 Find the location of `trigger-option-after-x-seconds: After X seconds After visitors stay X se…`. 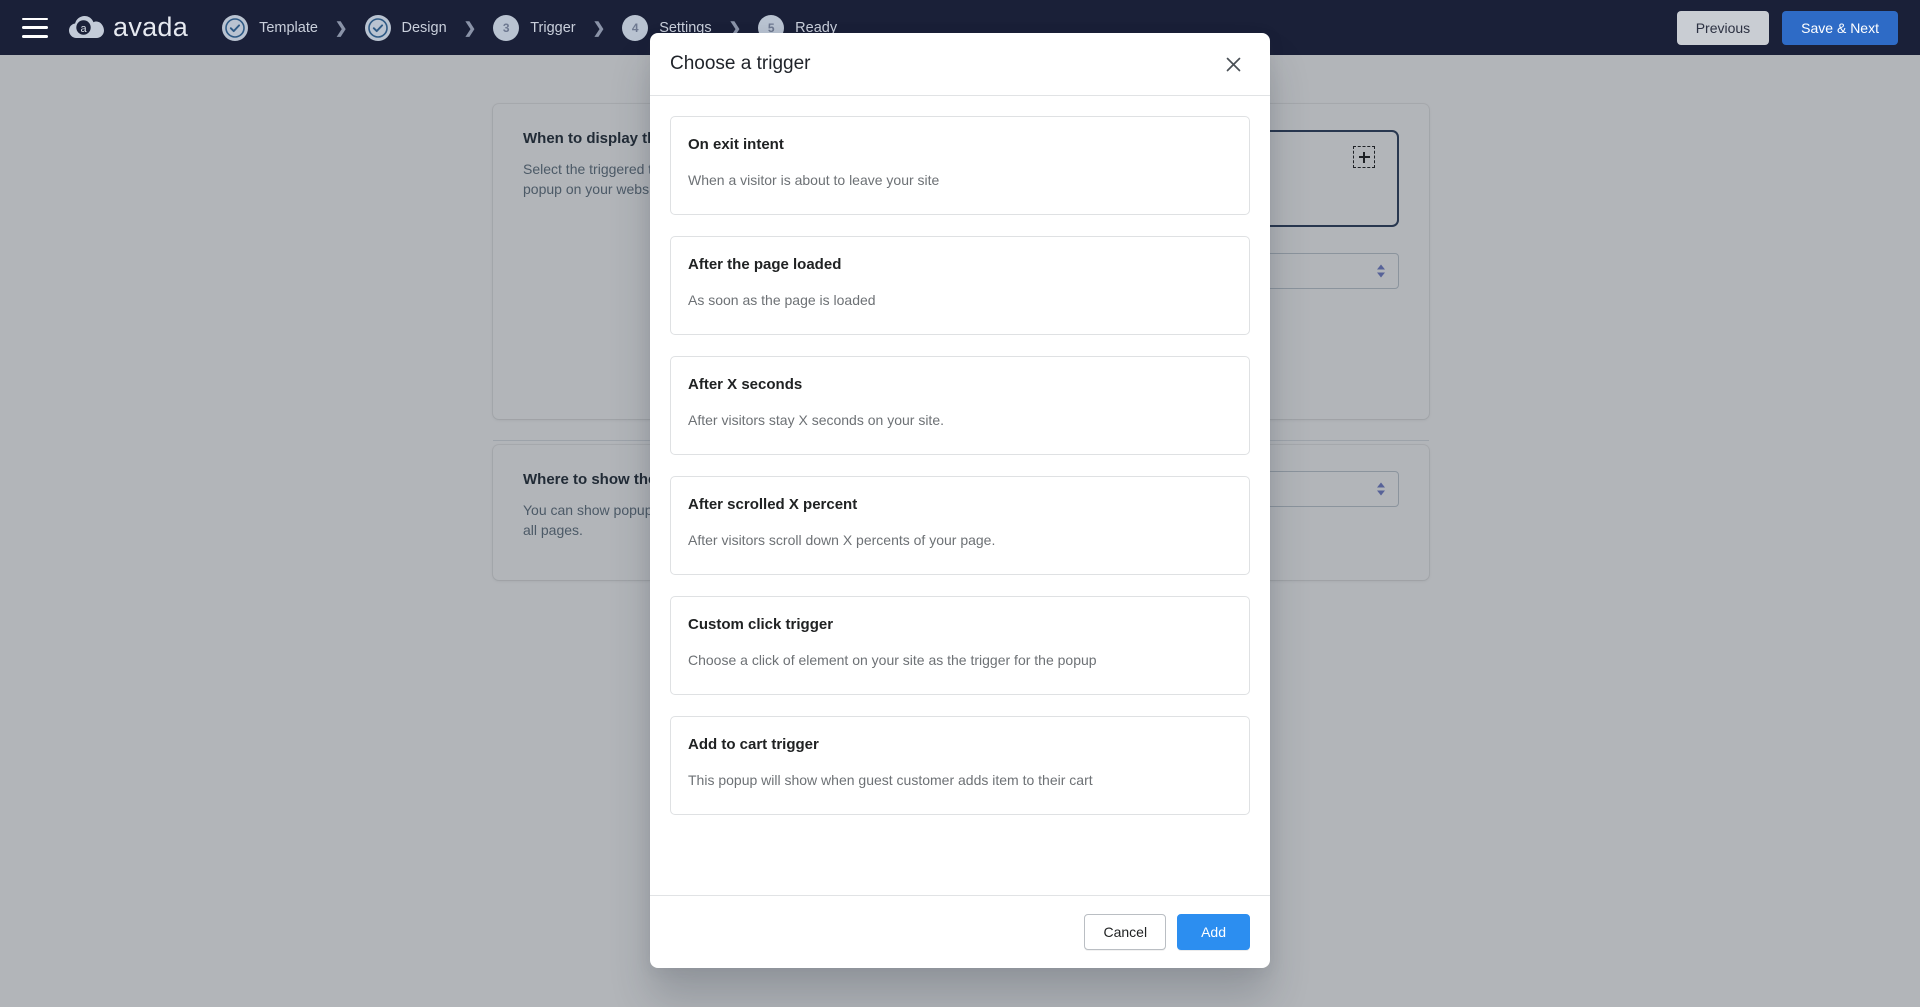

trigger-option-after-x-seconds: After X seconds After visitors stay X se… is located at coordinates (960, 405).